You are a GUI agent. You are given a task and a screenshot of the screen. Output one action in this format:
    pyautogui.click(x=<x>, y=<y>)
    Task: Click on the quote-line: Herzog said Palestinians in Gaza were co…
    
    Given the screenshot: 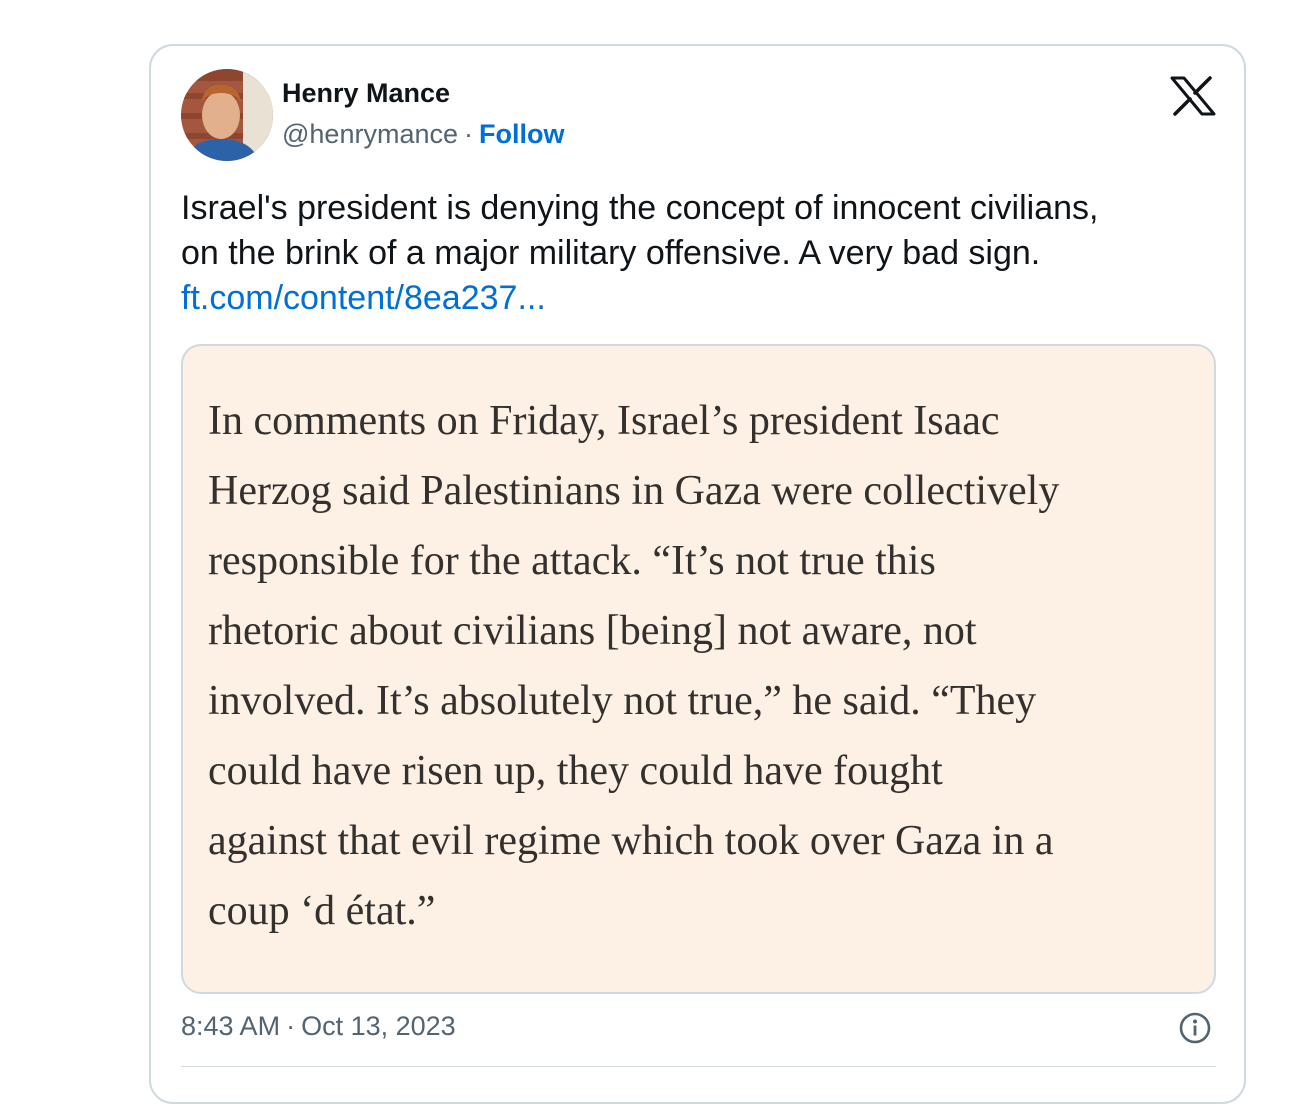 What is the action you would take?
    pyautogui.click(x=634, y=491)
    